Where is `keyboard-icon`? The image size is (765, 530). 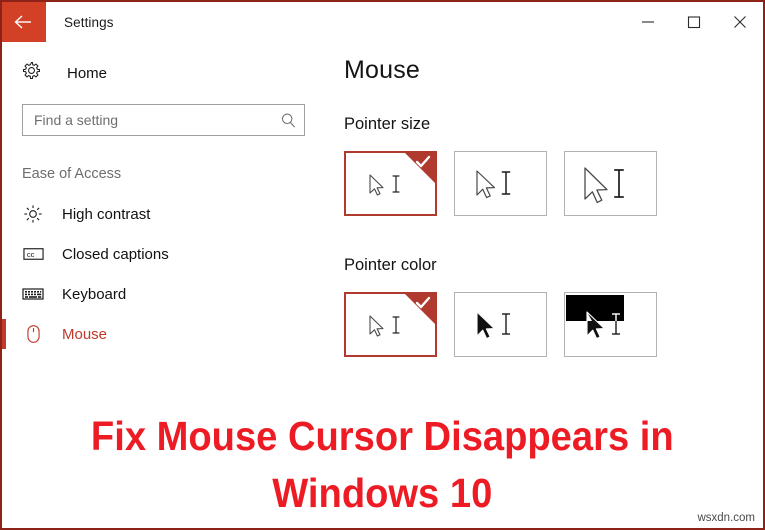
keyboard-icon is located at coordinates (33, 294).